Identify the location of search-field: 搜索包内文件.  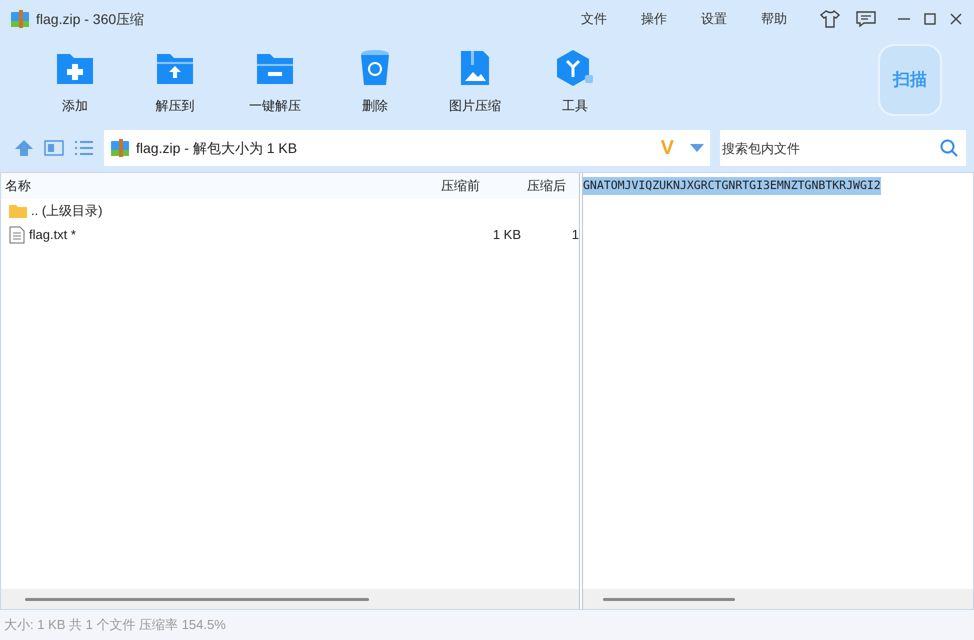
(843, 148).